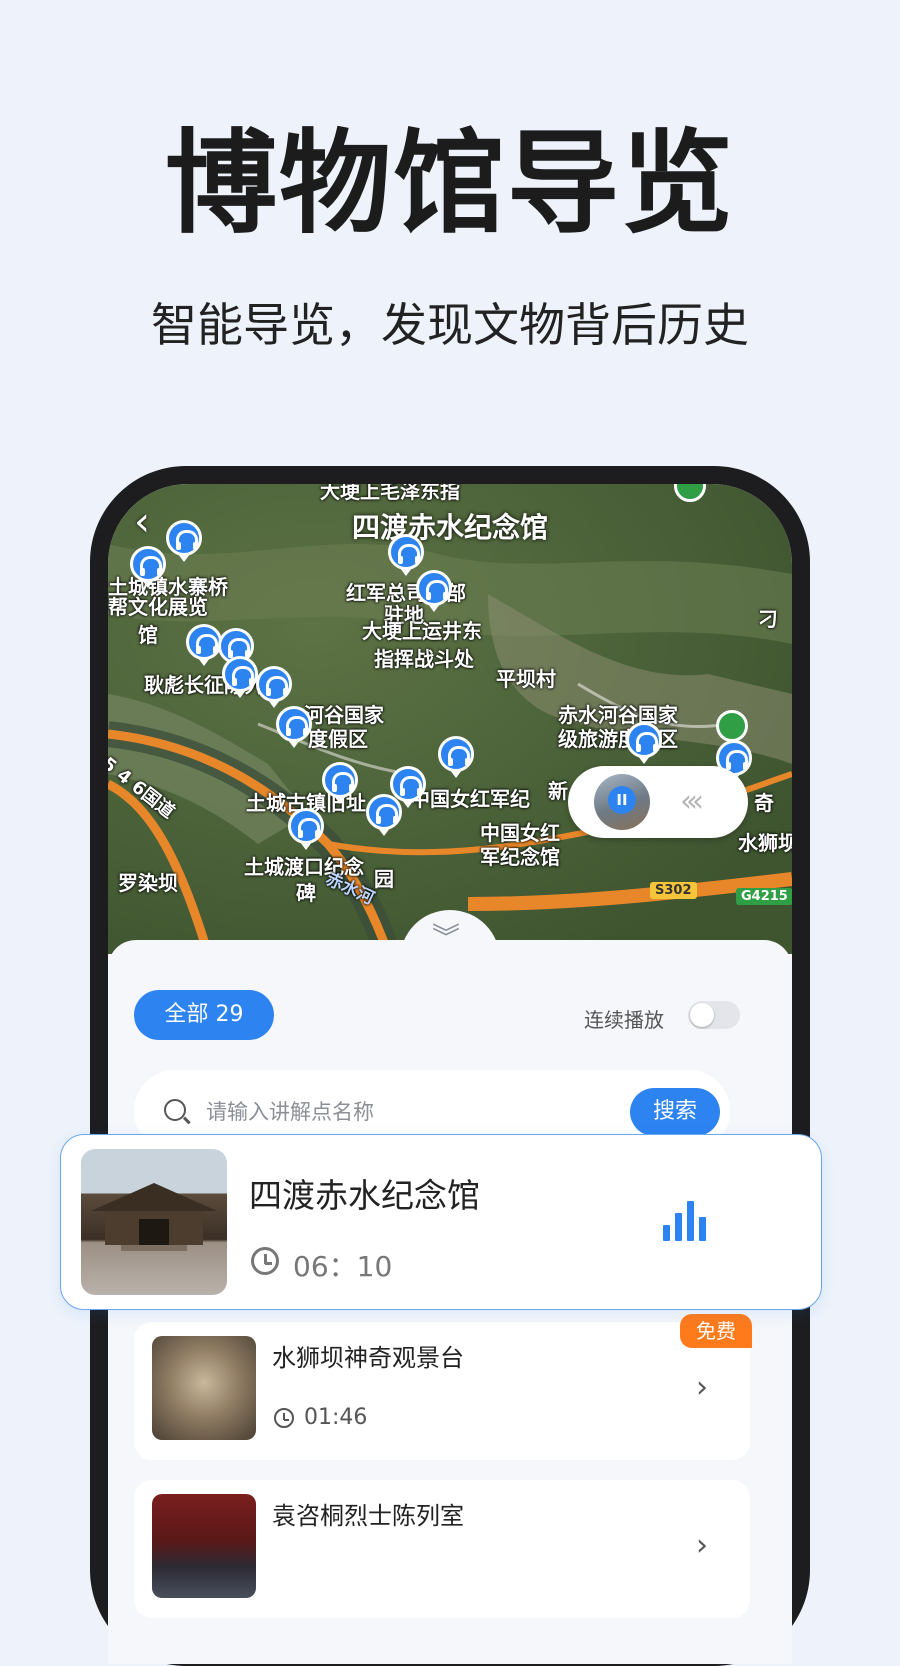 The height and width of the screenshot is (1666, 900). I want to click on chevron-left-icon: ‹, so click(142, 522).